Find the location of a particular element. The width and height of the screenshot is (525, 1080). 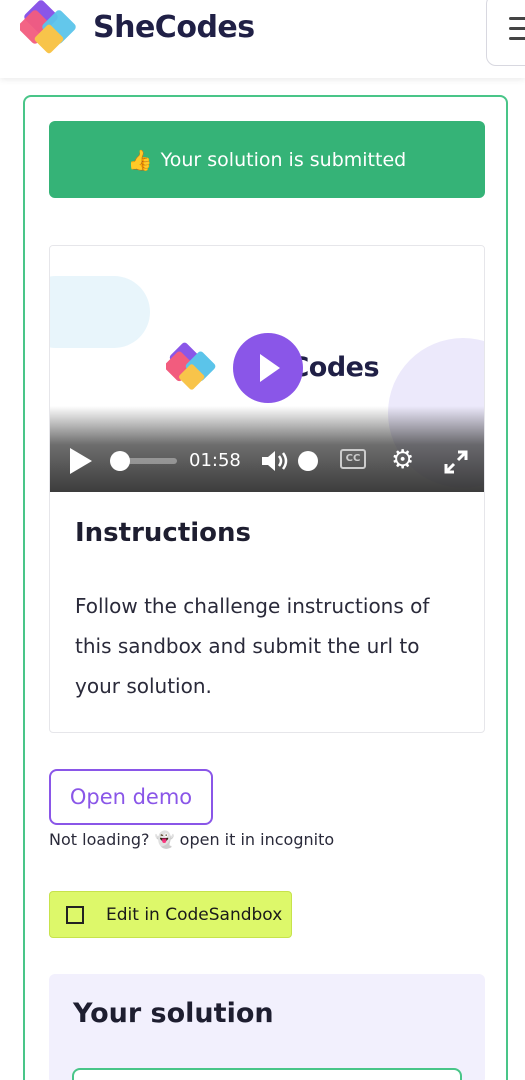

big-play-icon is located at coordinates (268, 368).